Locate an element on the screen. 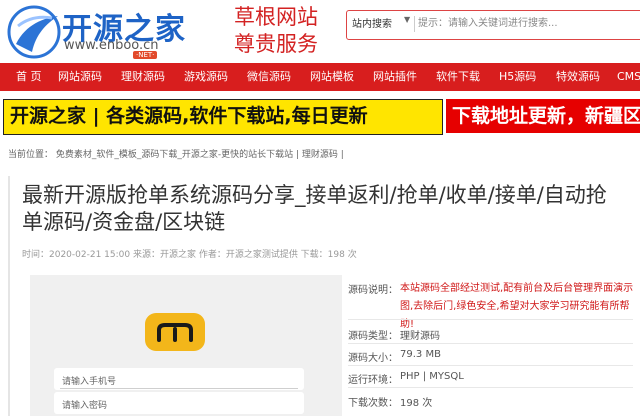 This screenshot has width=640, height=416. nav-item-h5-source: H5源码 is located at coordinates (517, 77).